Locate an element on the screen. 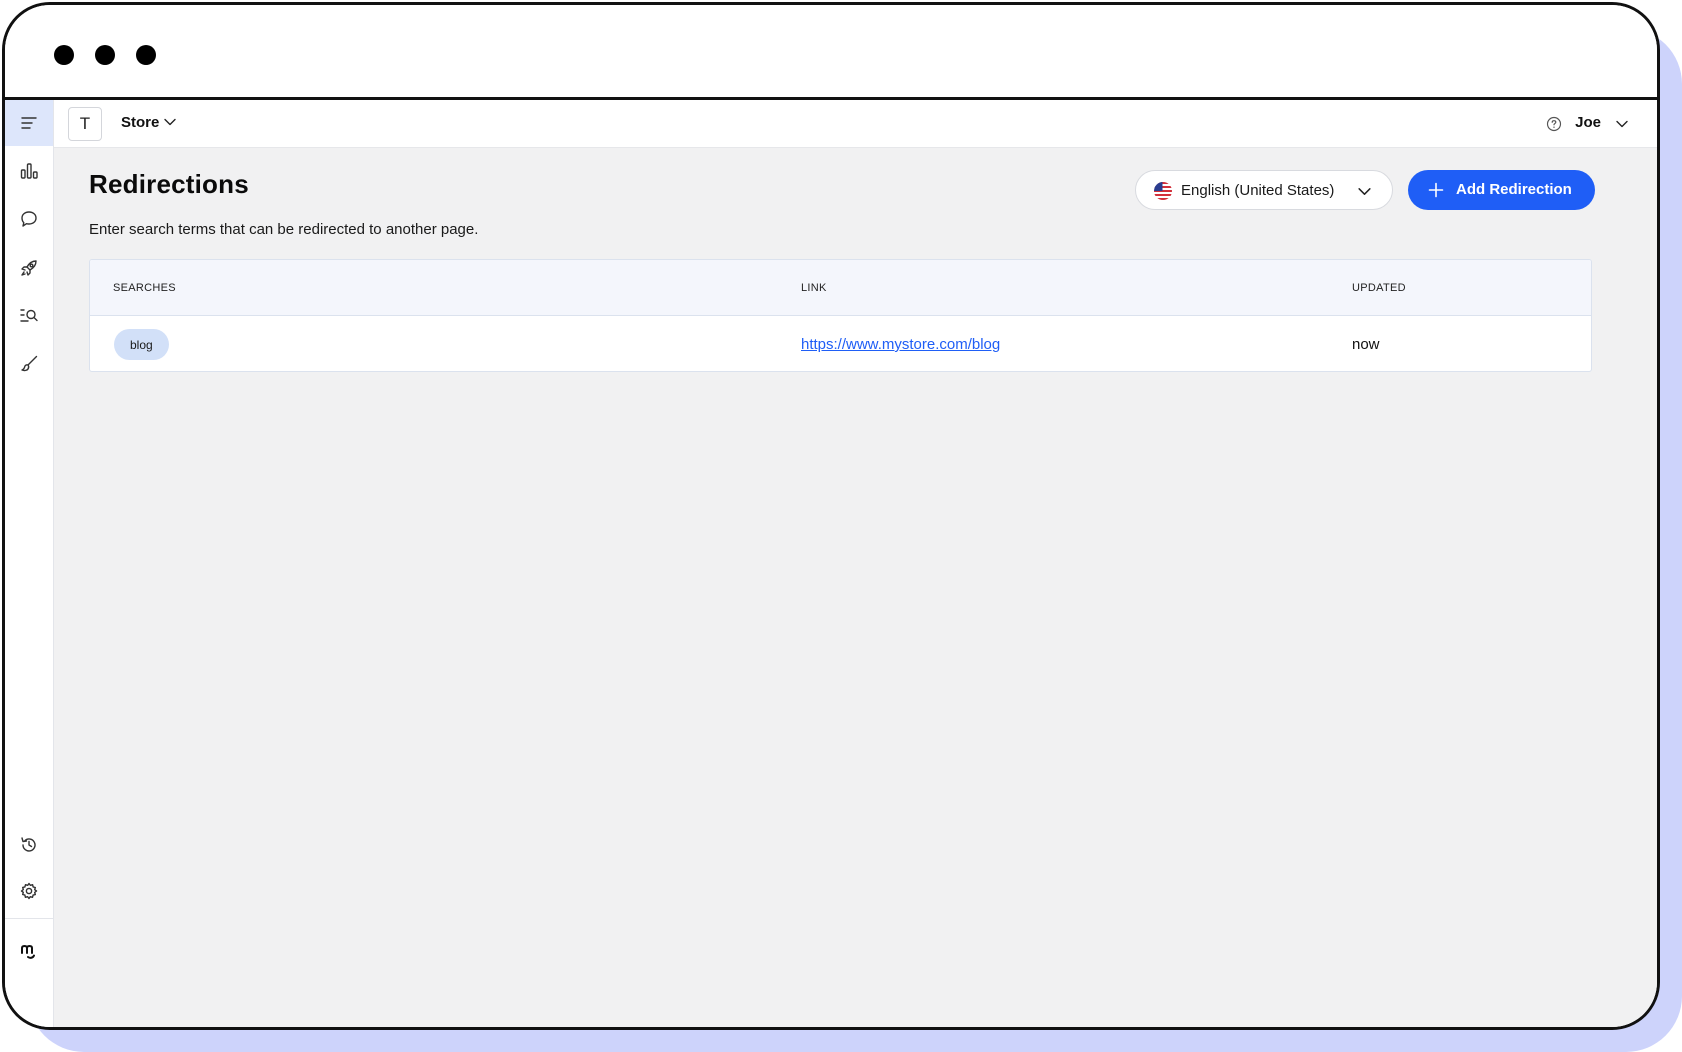 The width and height of the screenshot is (1682, 1052). window-maximize-dot is located at coordinates (146, 55).